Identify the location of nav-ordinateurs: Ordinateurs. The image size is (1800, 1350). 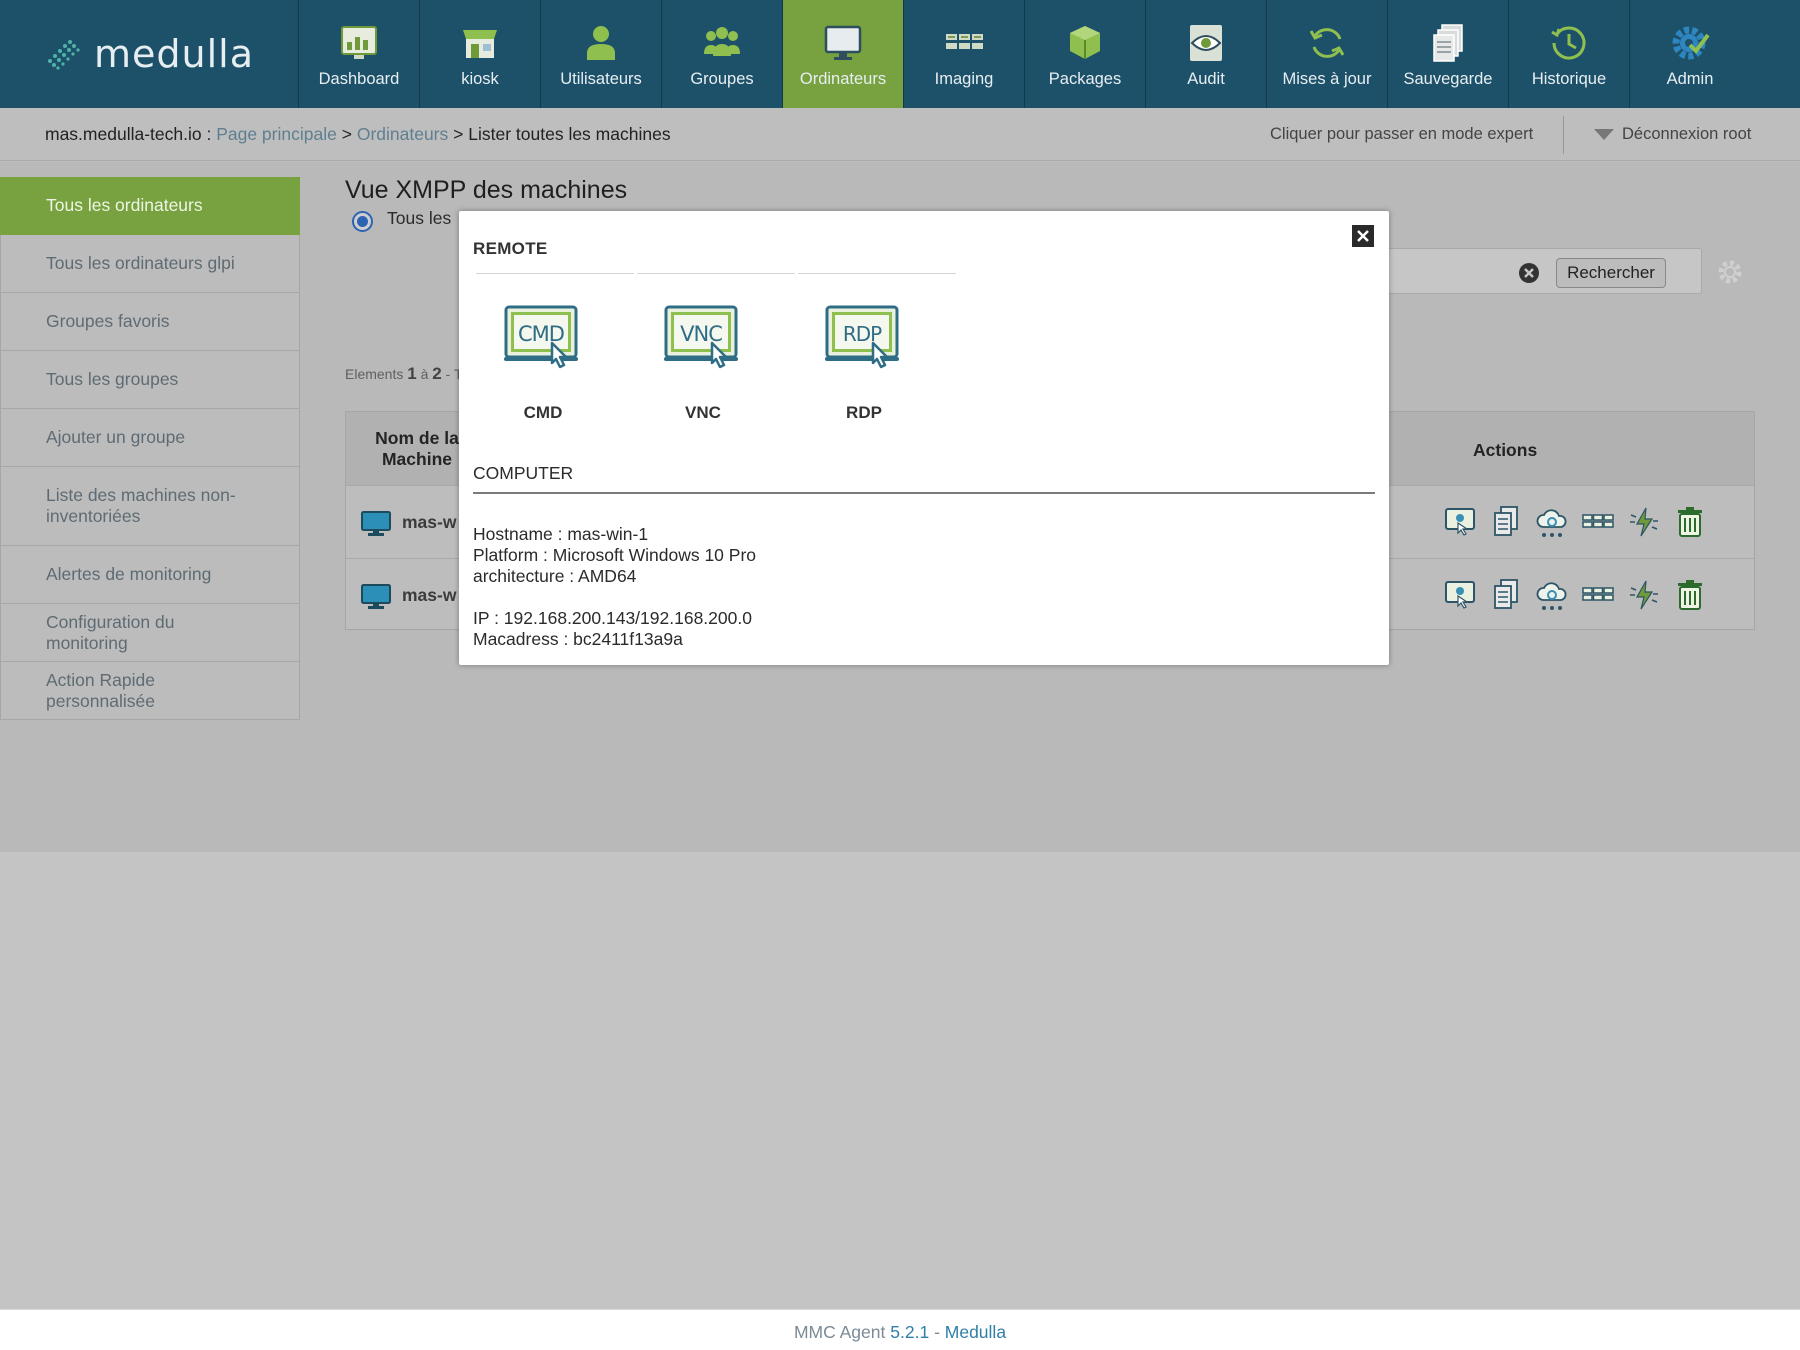
(842, 54).